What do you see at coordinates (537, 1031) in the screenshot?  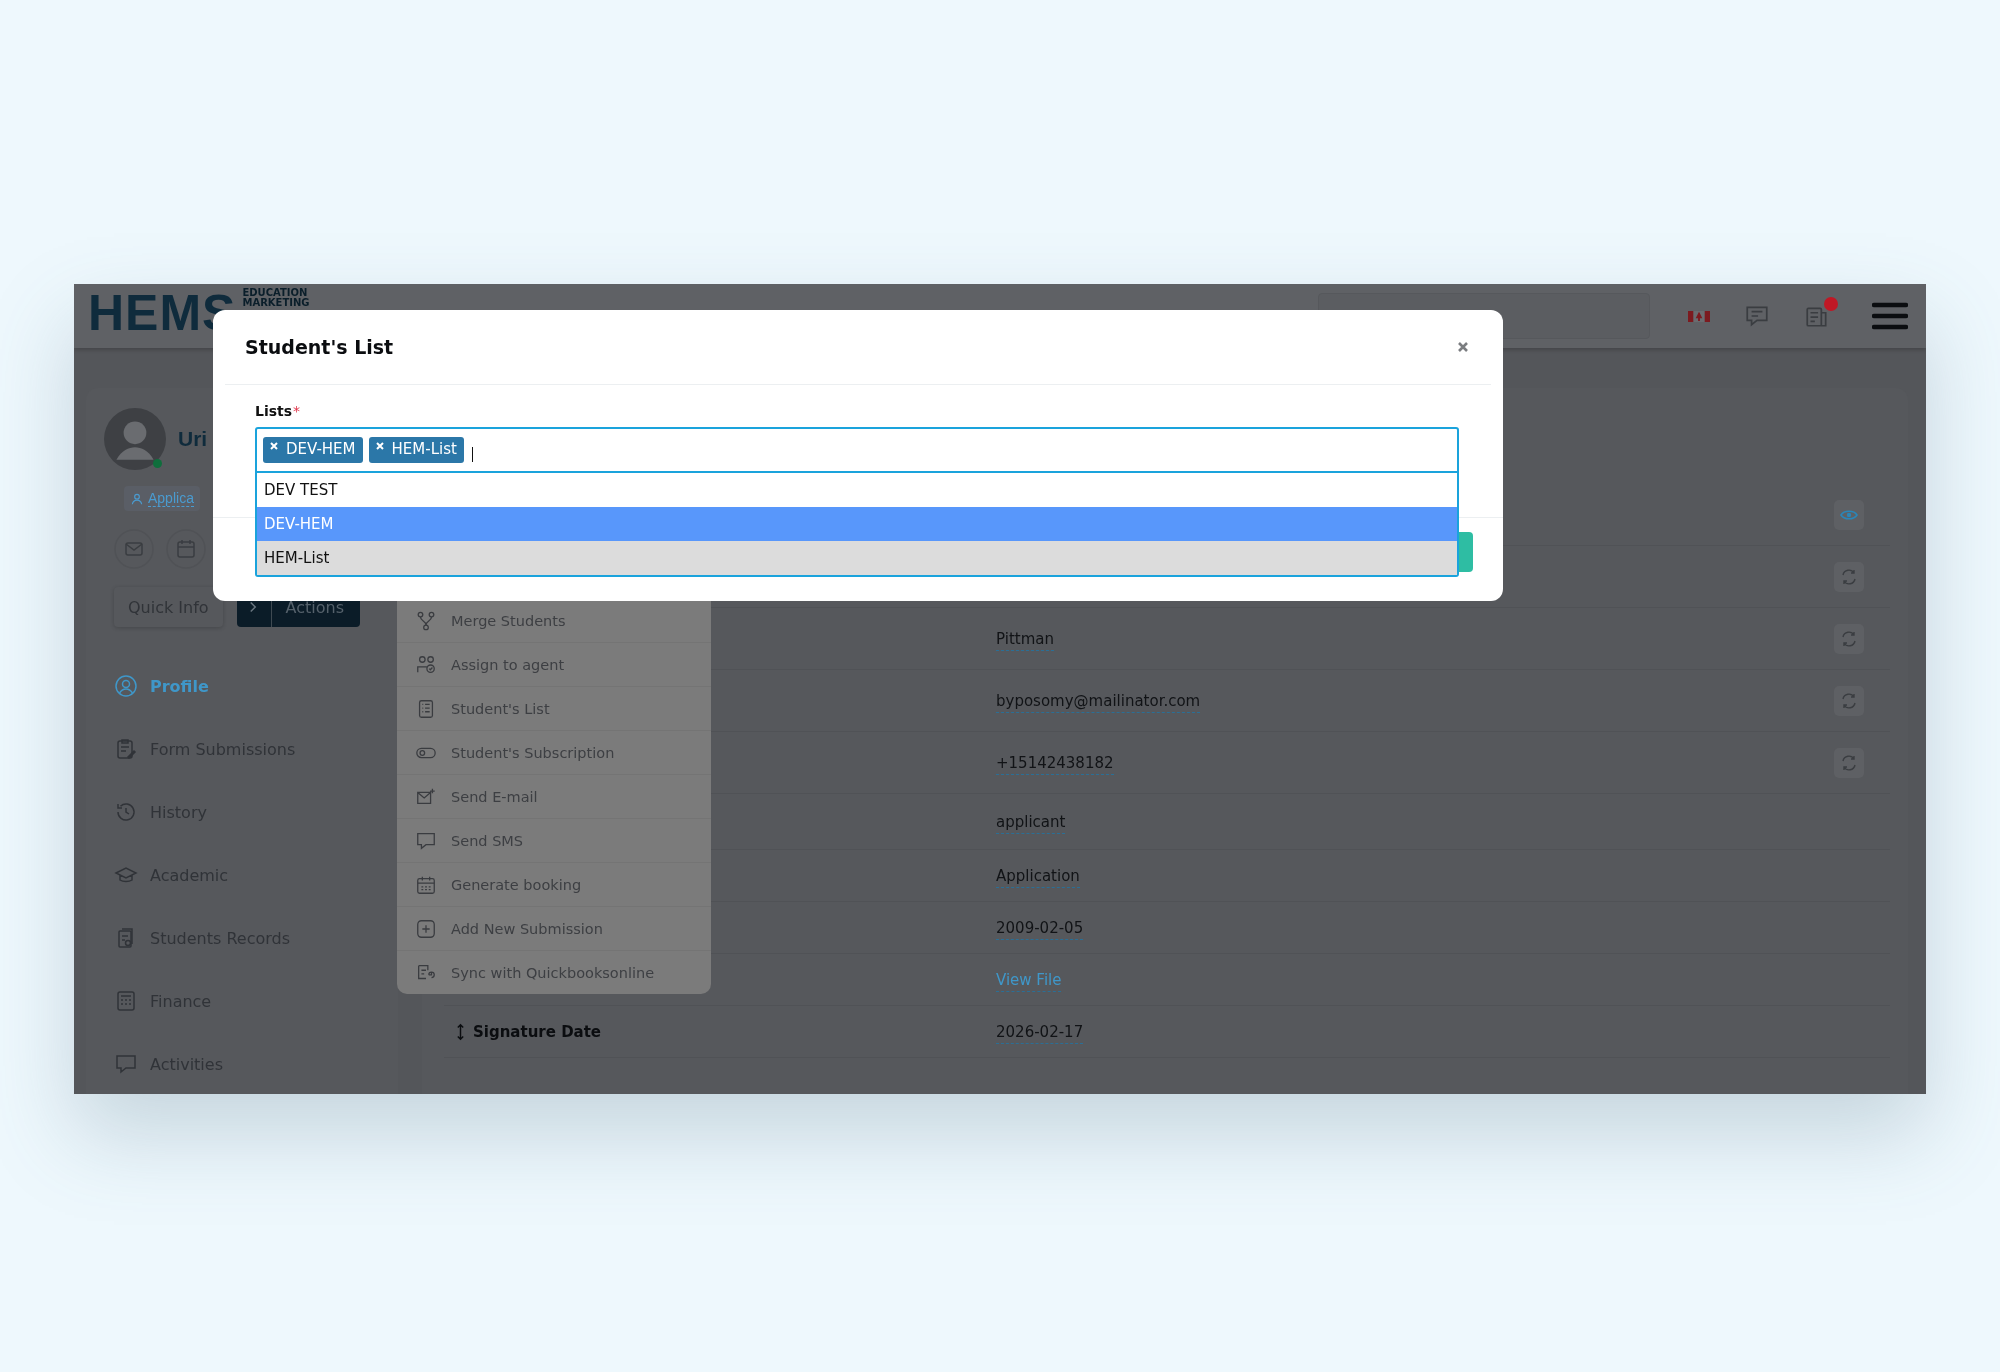 I see `field-label: Signature Date` at bounding box center [537, 1031].